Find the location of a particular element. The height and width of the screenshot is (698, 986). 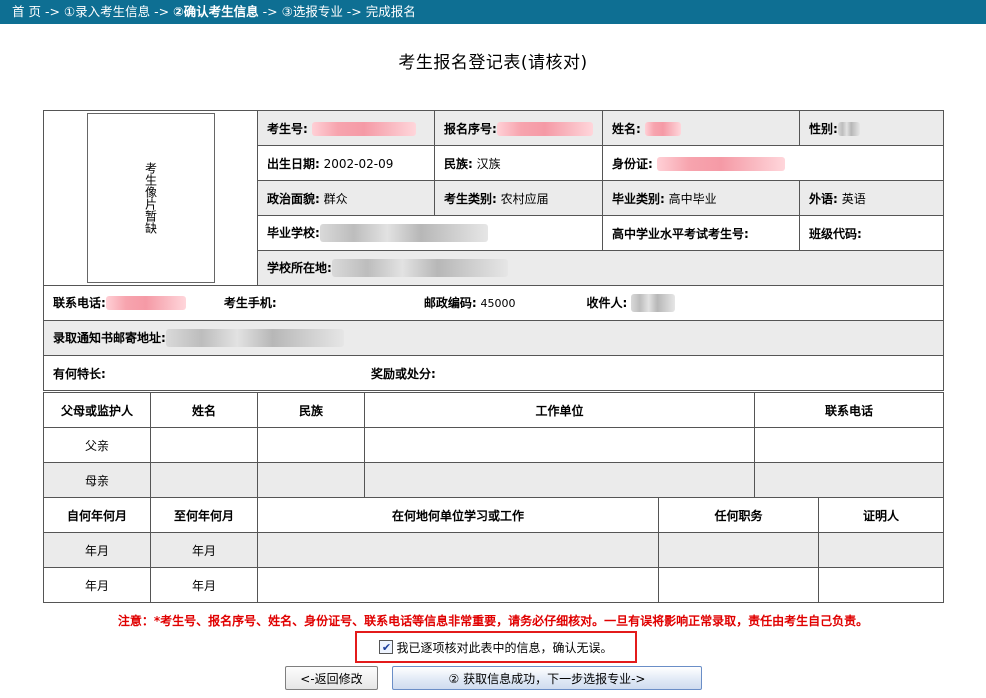

school-loc-cell: 学校所在地: is located at coordinates (600, 268).